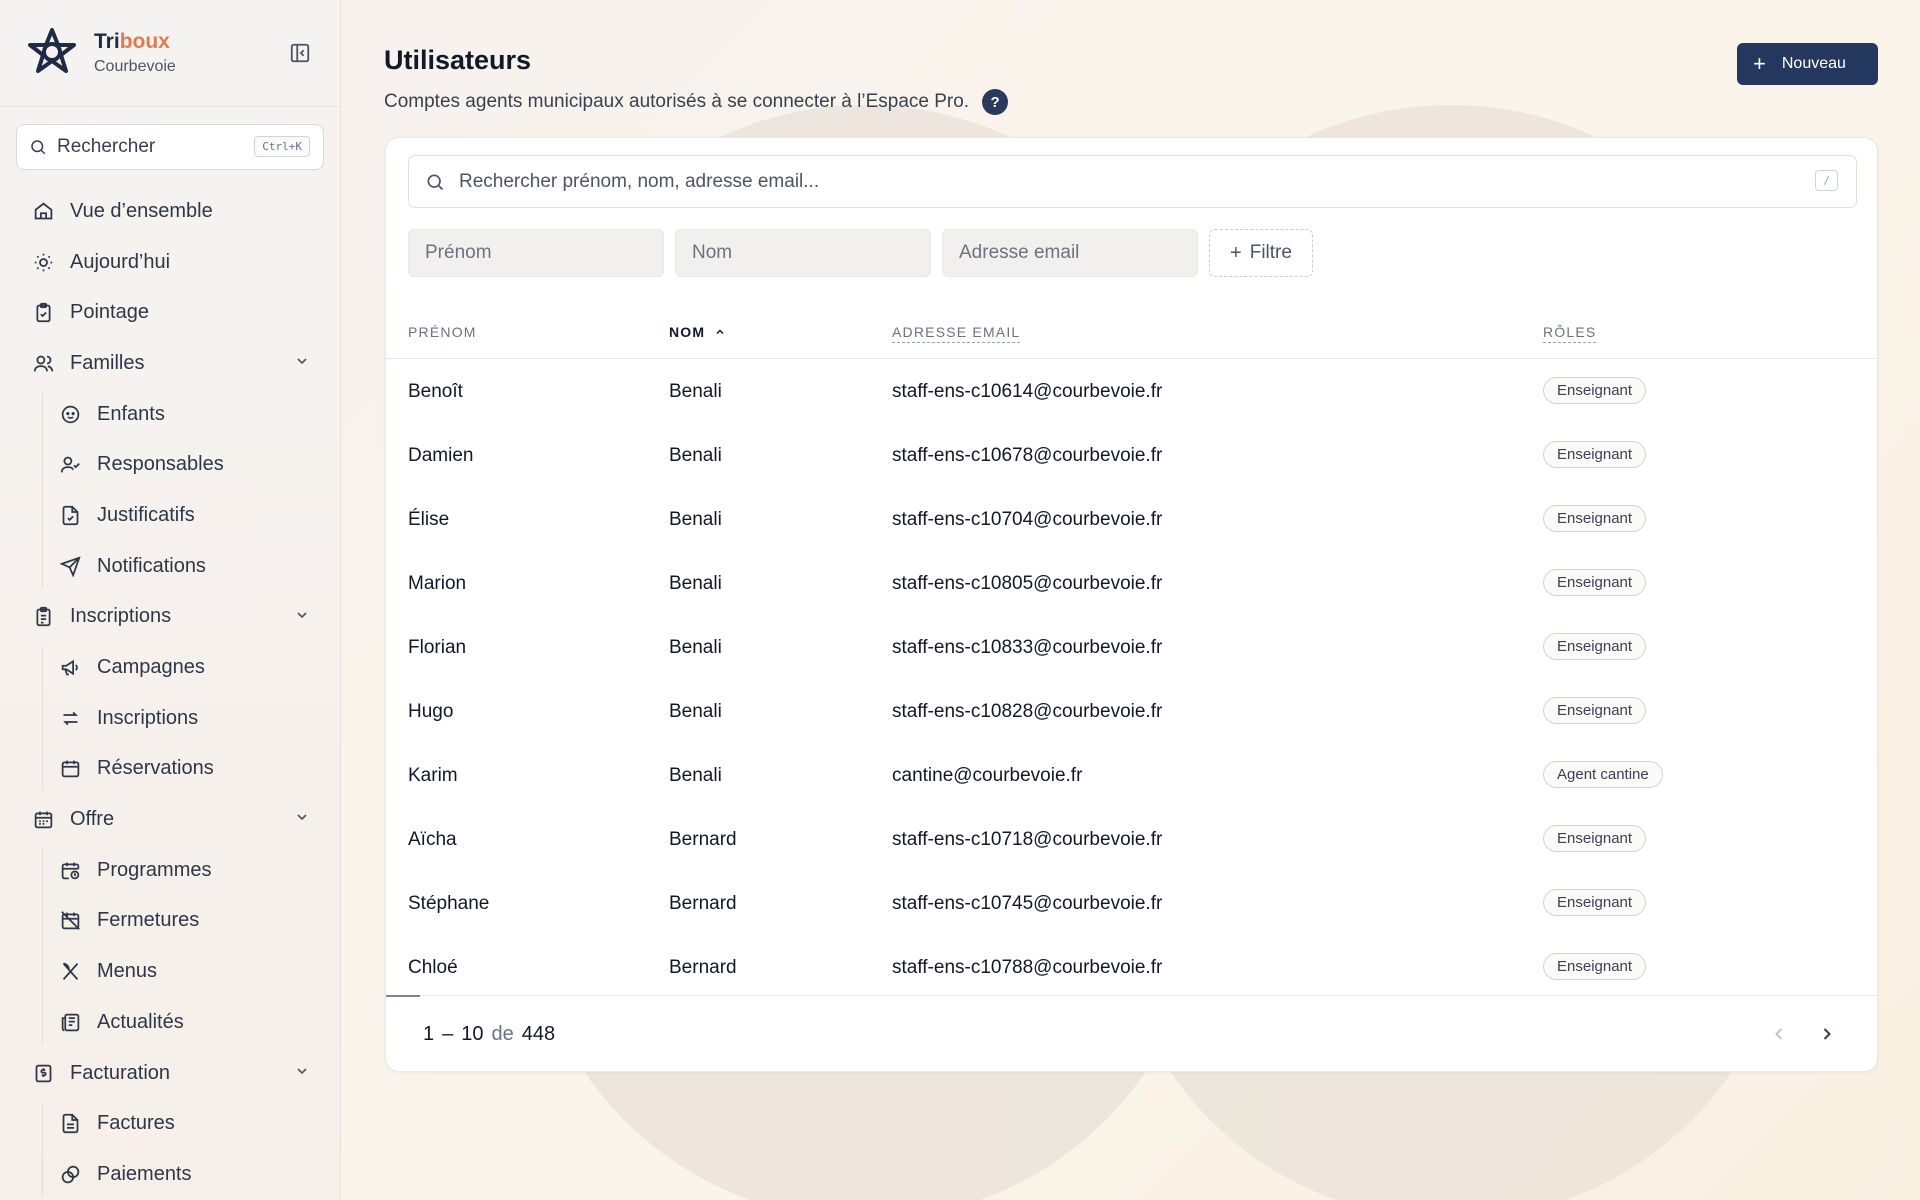  Describe the element at coordinates (536, 253) in the screenshot. I see `filter-first-name: Prénom` at that location.